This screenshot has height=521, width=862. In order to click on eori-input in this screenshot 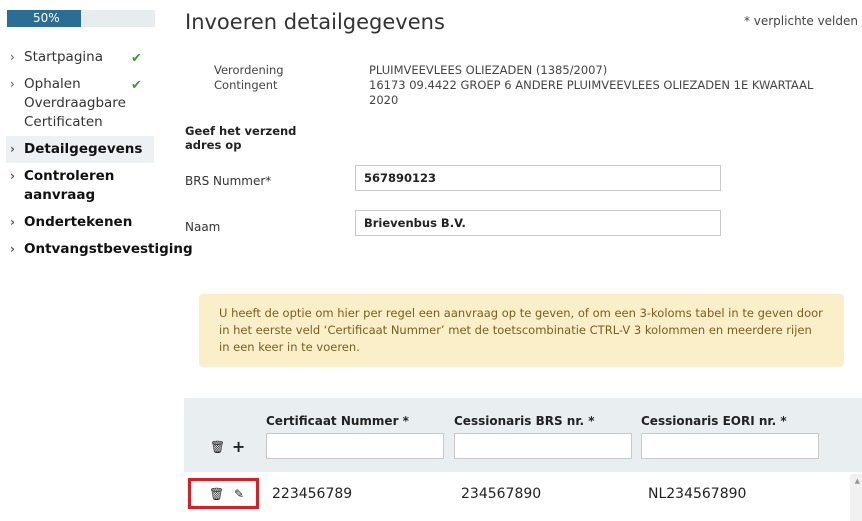, I will do `click(730, 446)`.